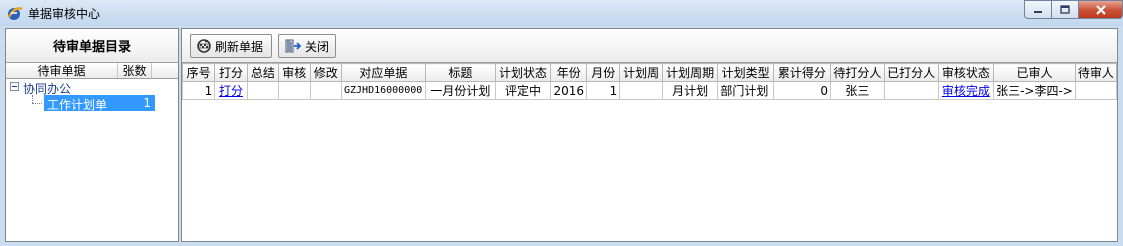  What do you see at coordinates (92, 135) in the screenshot?
I see `document-directory-panel: 待审单据目录 待审单据 张数 协同办公 工作计划单 1` at bounding box center [92, 135].